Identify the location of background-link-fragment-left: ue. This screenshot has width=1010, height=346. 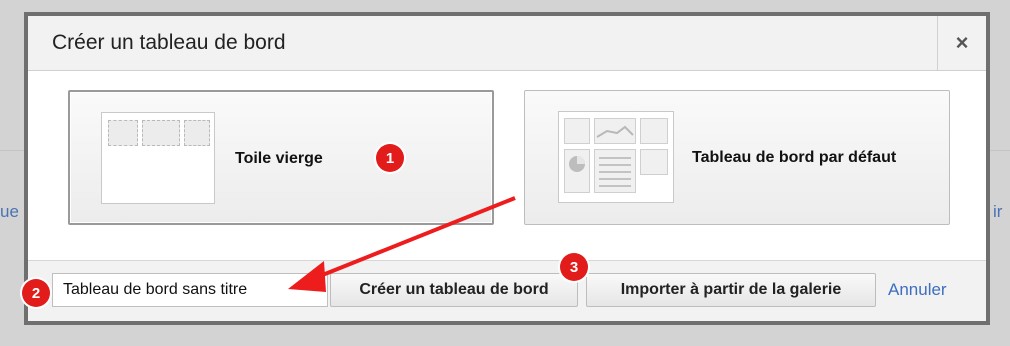
(9, 211).